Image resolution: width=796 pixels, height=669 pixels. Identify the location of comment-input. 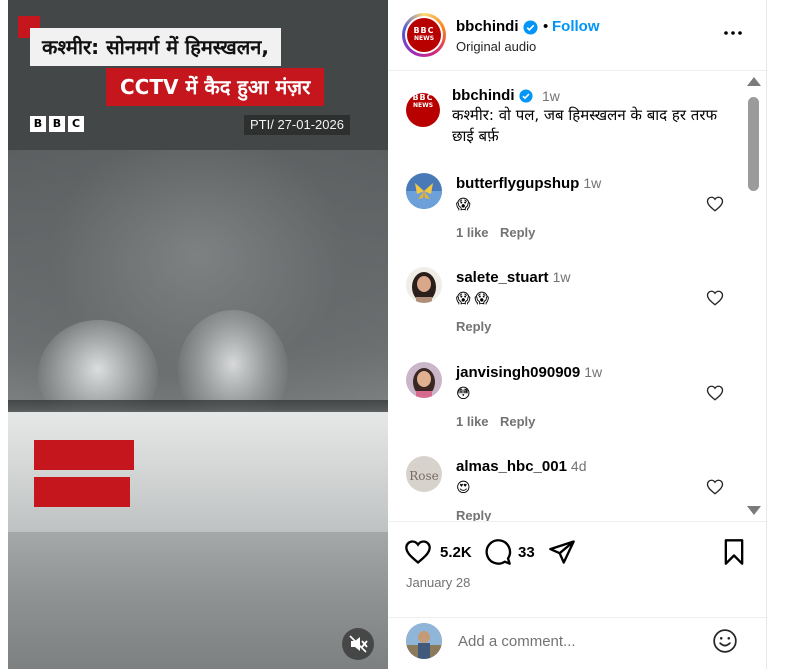
(576, 641).